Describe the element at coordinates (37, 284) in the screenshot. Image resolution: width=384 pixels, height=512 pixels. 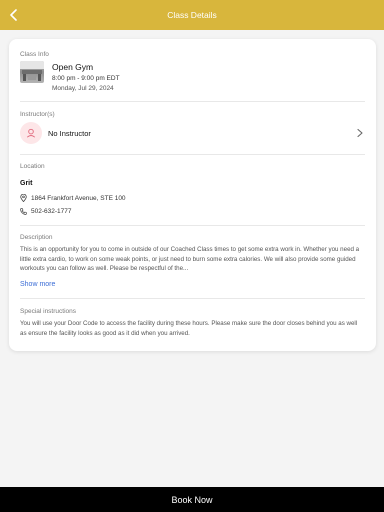
I see `show-more-link: Show more` at that location.